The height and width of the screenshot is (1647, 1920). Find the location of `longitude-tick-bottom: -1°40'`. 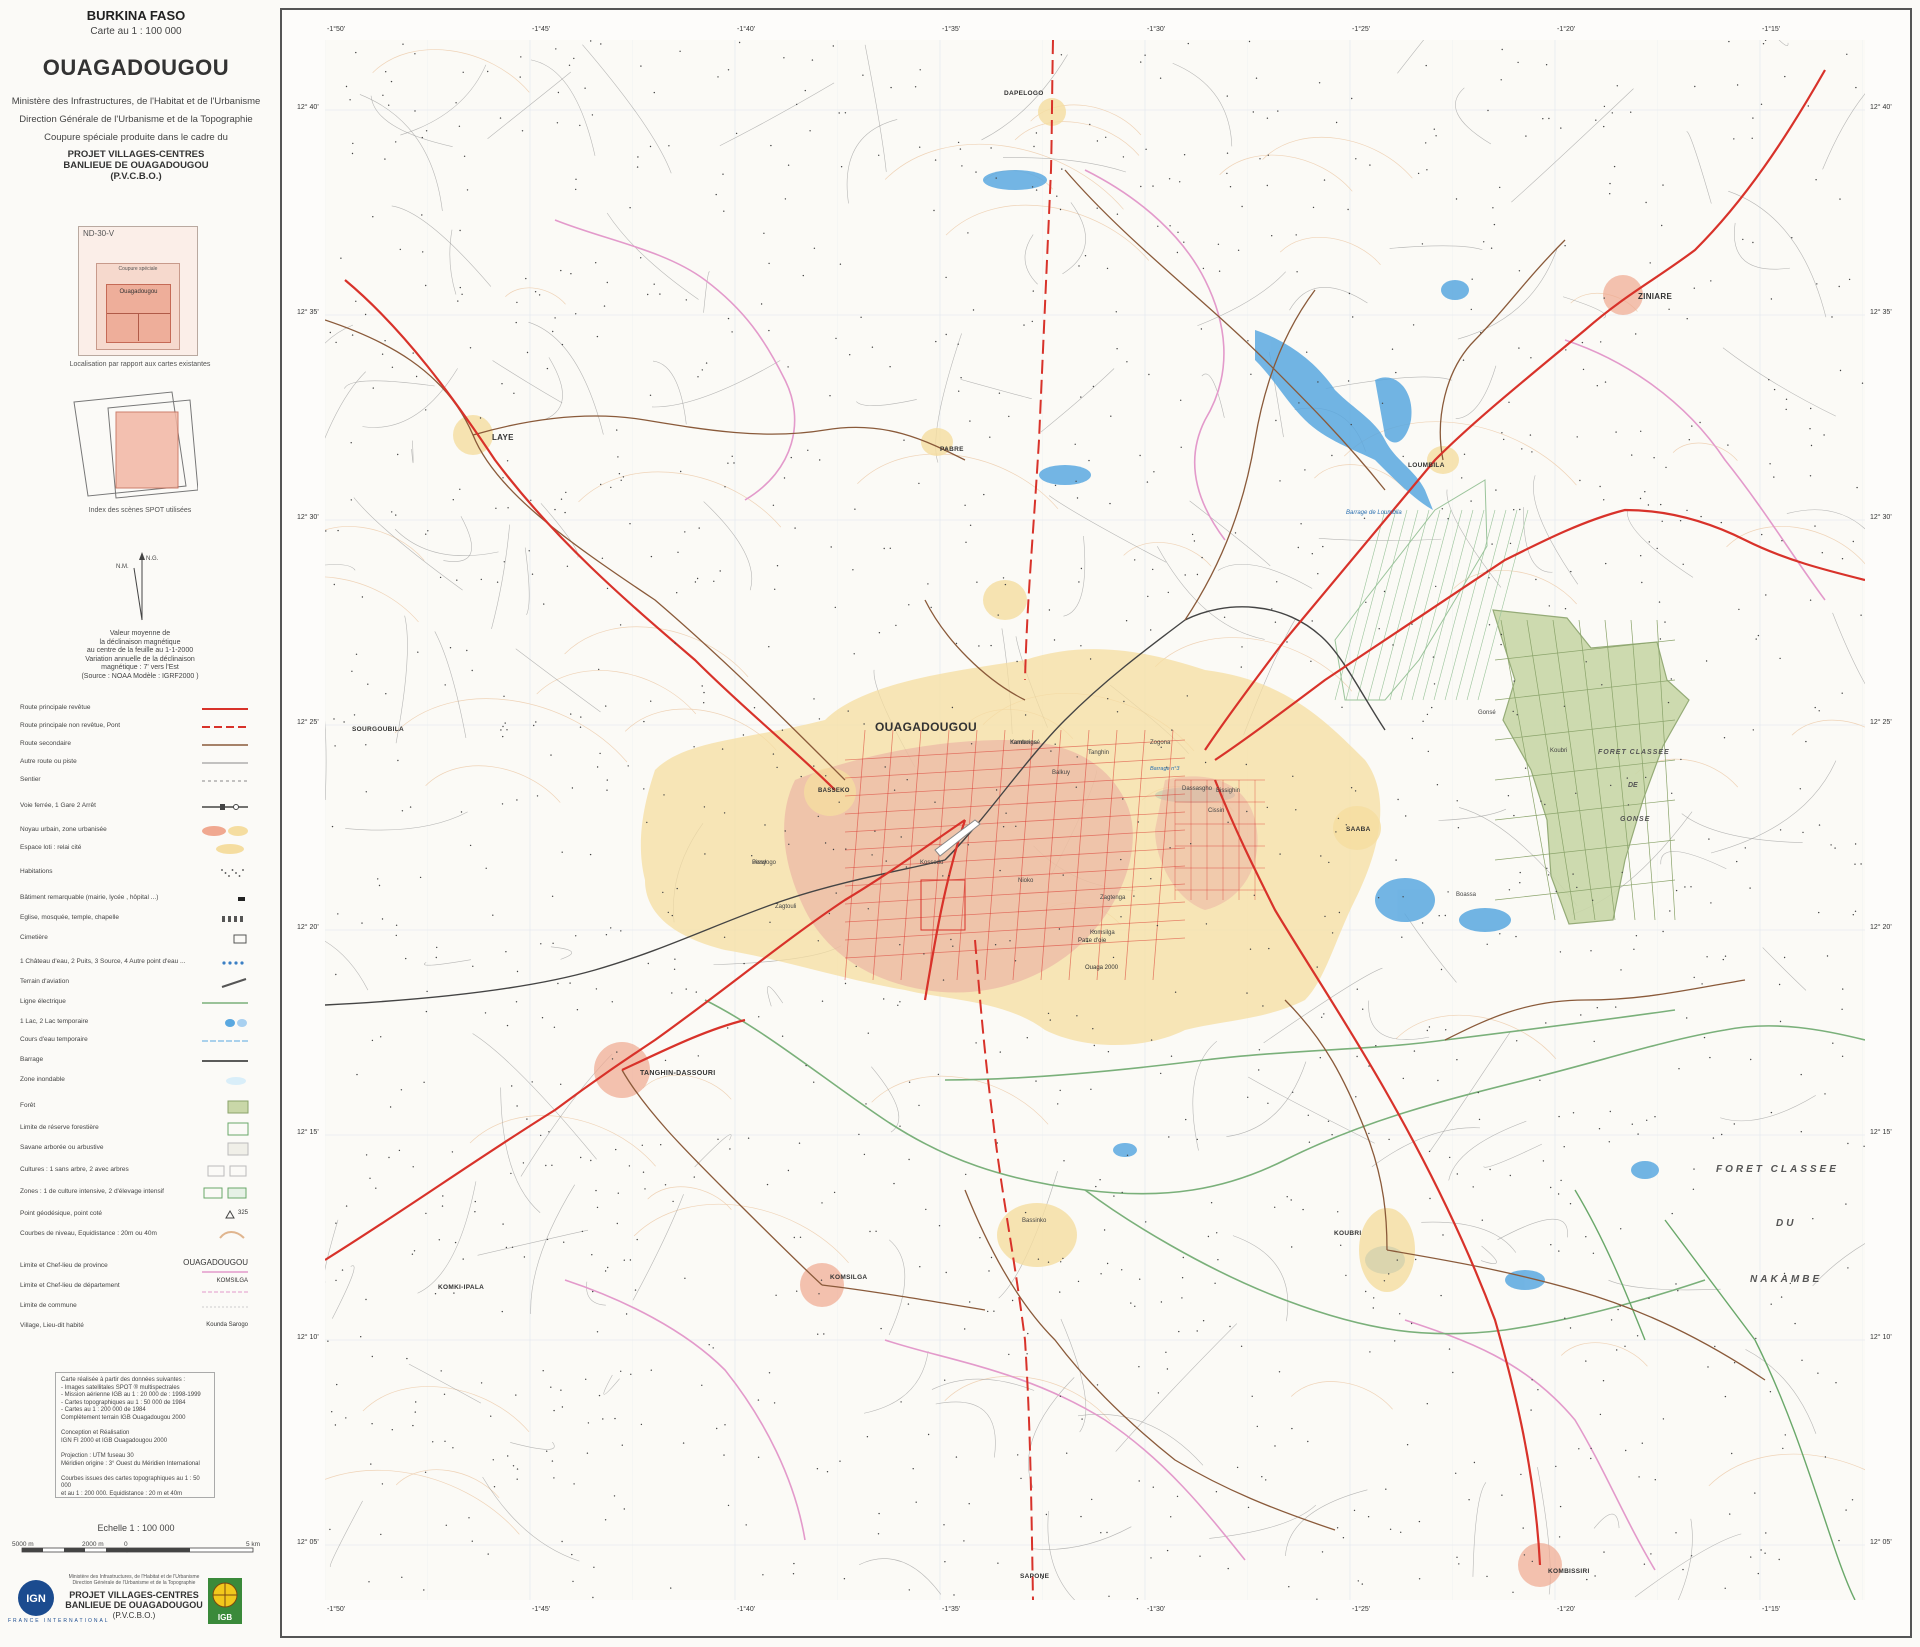

longitude-tick-bottom: -1°40' is located at coordinates (746, 1609).